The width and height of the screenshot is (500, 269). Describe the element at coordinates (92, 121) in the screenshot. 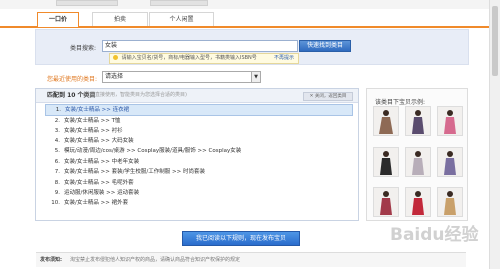

I see `category-item-path: 女装/女士精品 >> T恤` at that location.